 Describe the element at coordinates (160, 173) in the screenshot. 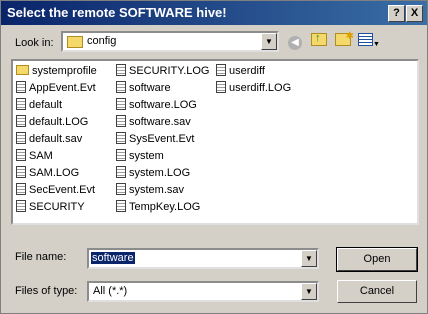

I see `list-item-label: system.LOG` at that location.